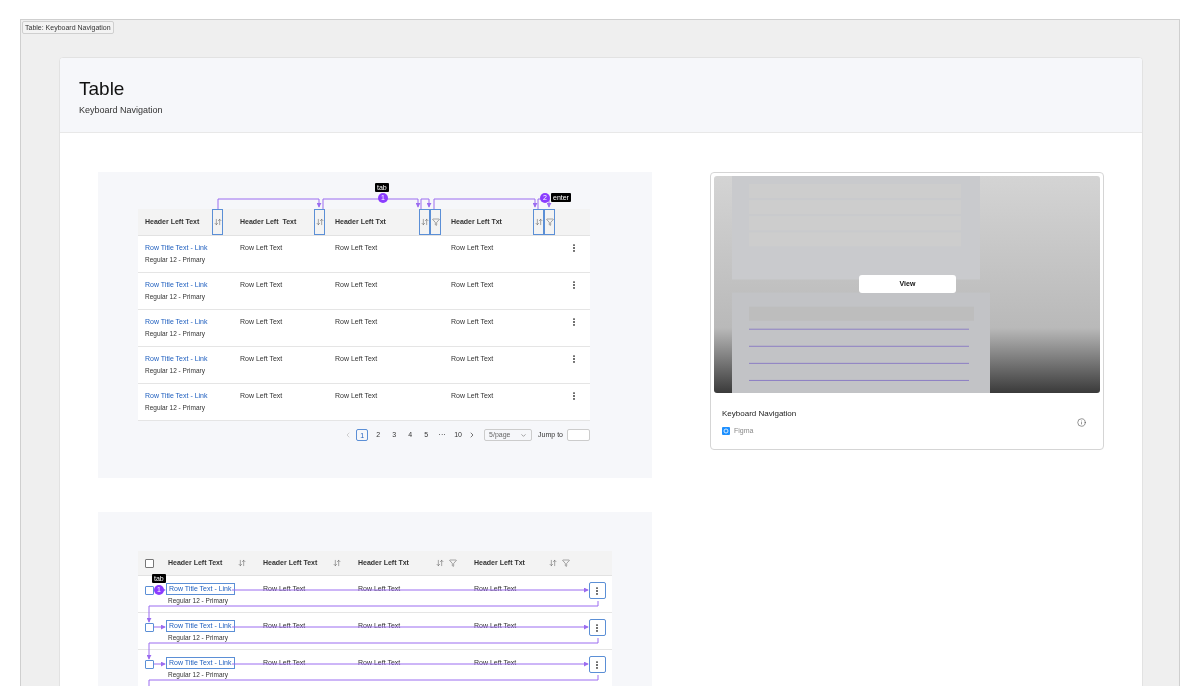 This screenshot has width=1200, height=686. Describe the element at coordinates (759, 414) in the screenshot. I see `preview-title: Keyboard Navigation` at that location.